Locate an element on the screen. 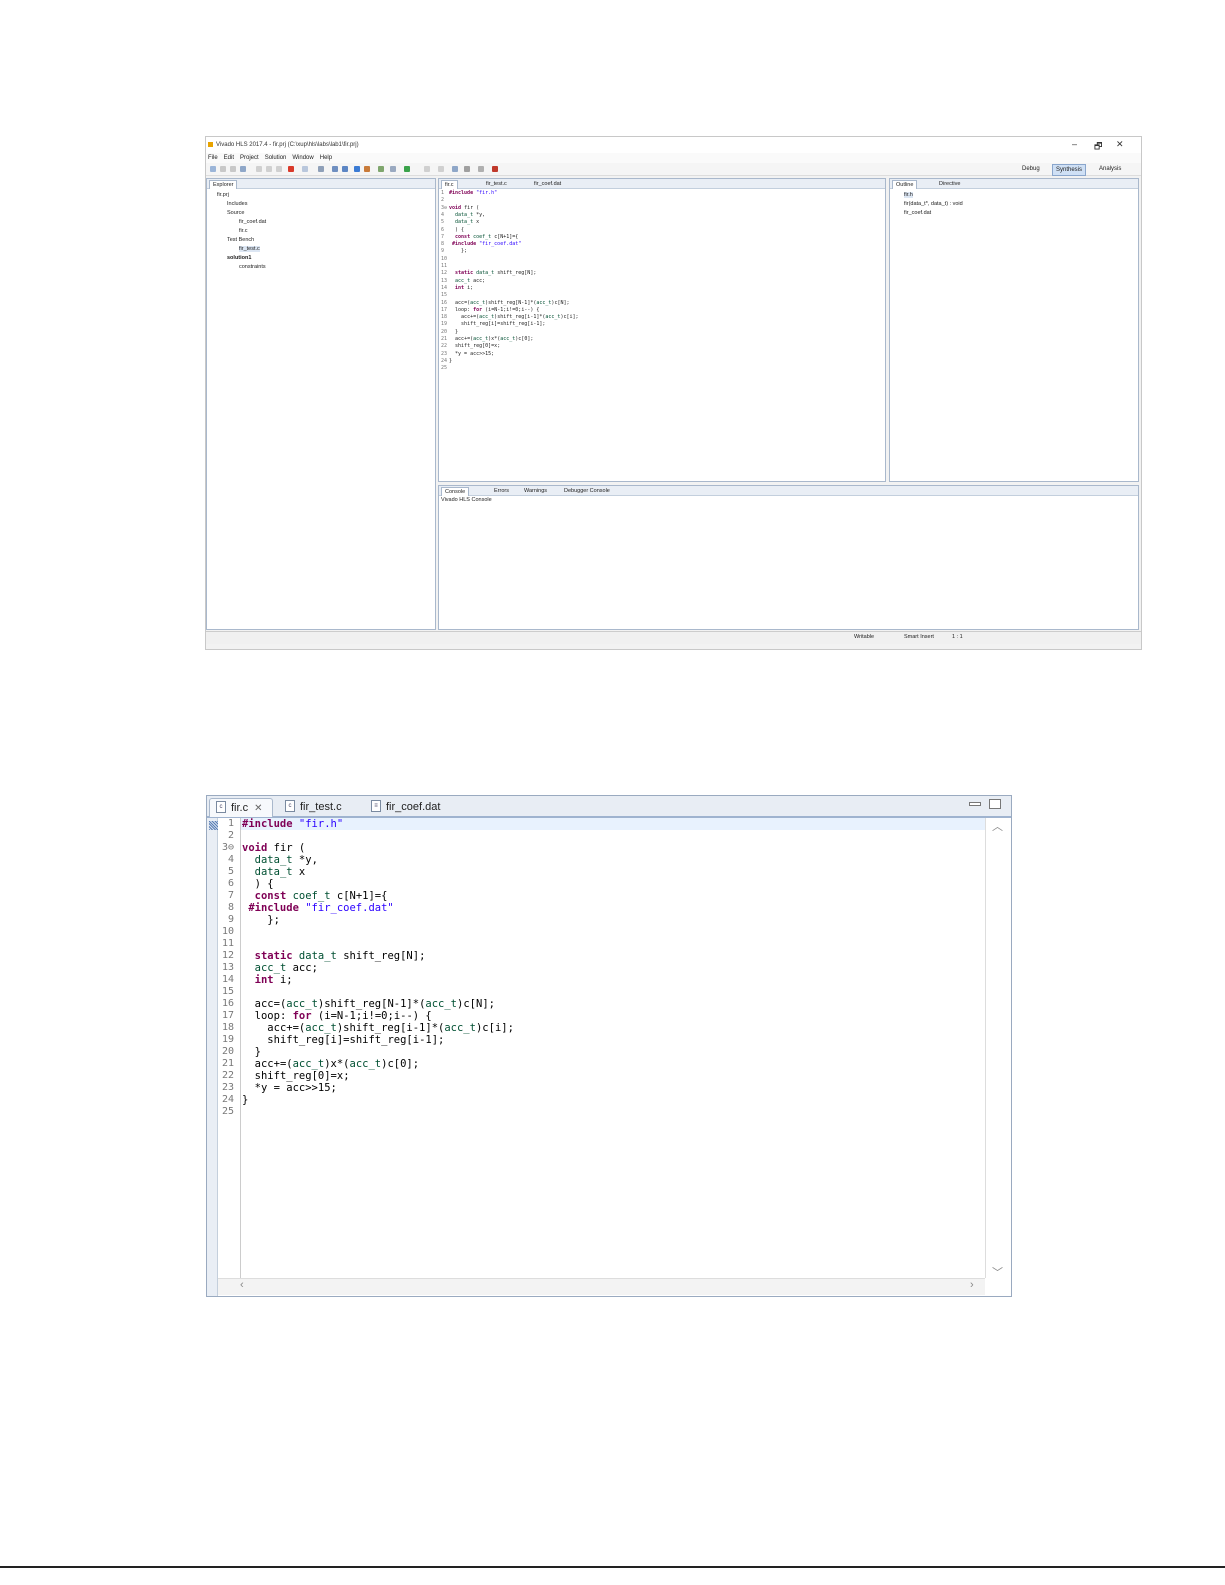 The image size is (1225, 1585). perspective-debug: Debug is located at coordinates (1031, 169).